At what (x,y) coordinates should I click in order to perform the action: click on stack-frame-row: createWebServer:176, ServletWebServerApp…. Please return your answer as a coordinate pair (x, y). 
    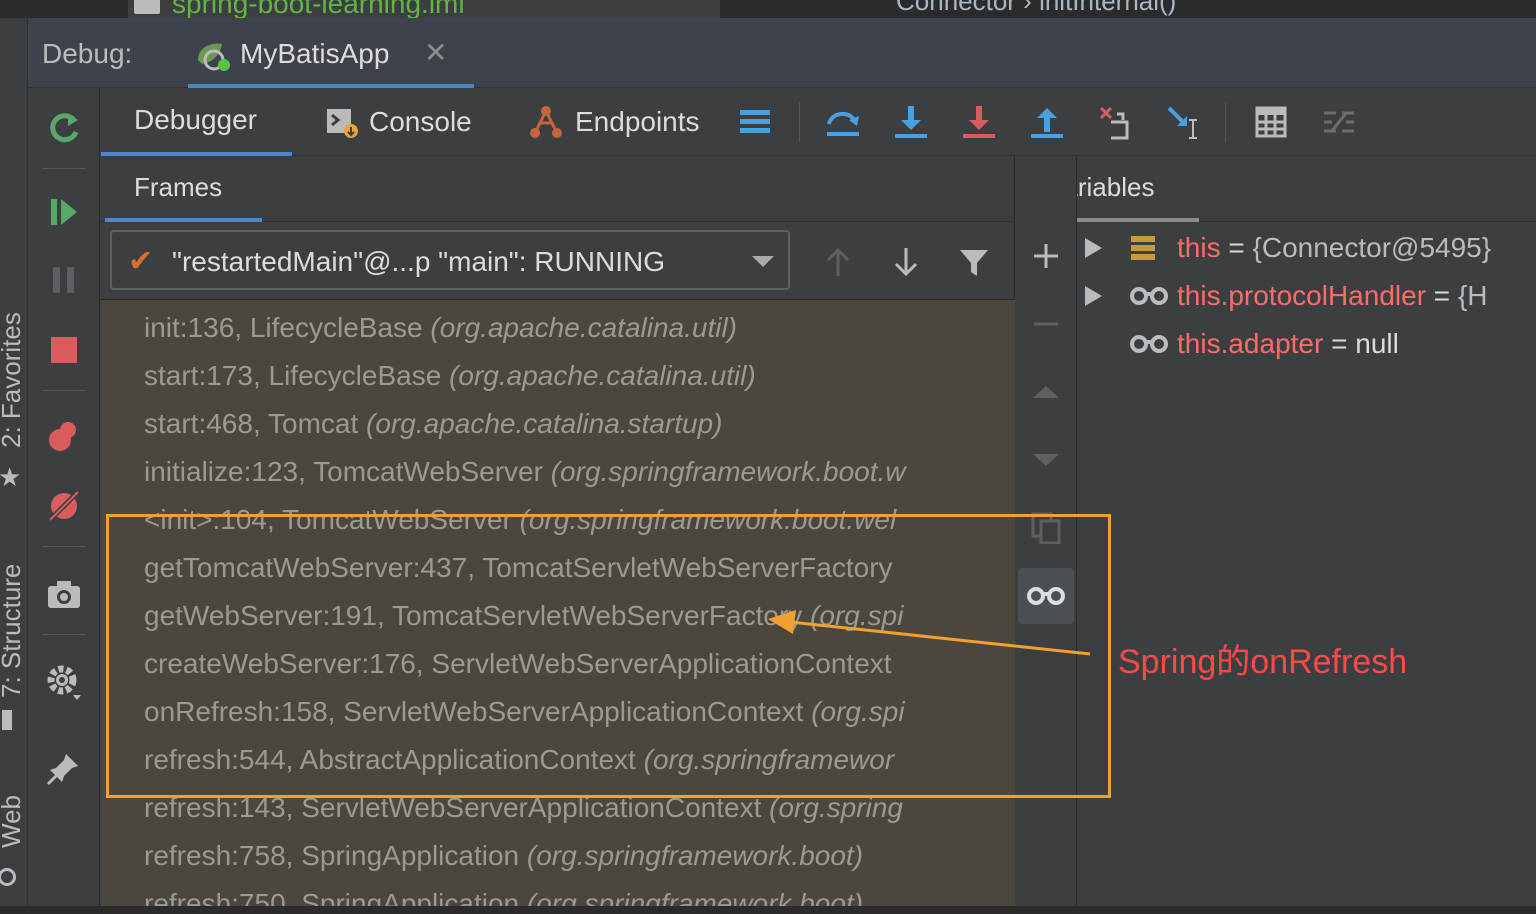
    Looking at the image, I should click on (518, 664).